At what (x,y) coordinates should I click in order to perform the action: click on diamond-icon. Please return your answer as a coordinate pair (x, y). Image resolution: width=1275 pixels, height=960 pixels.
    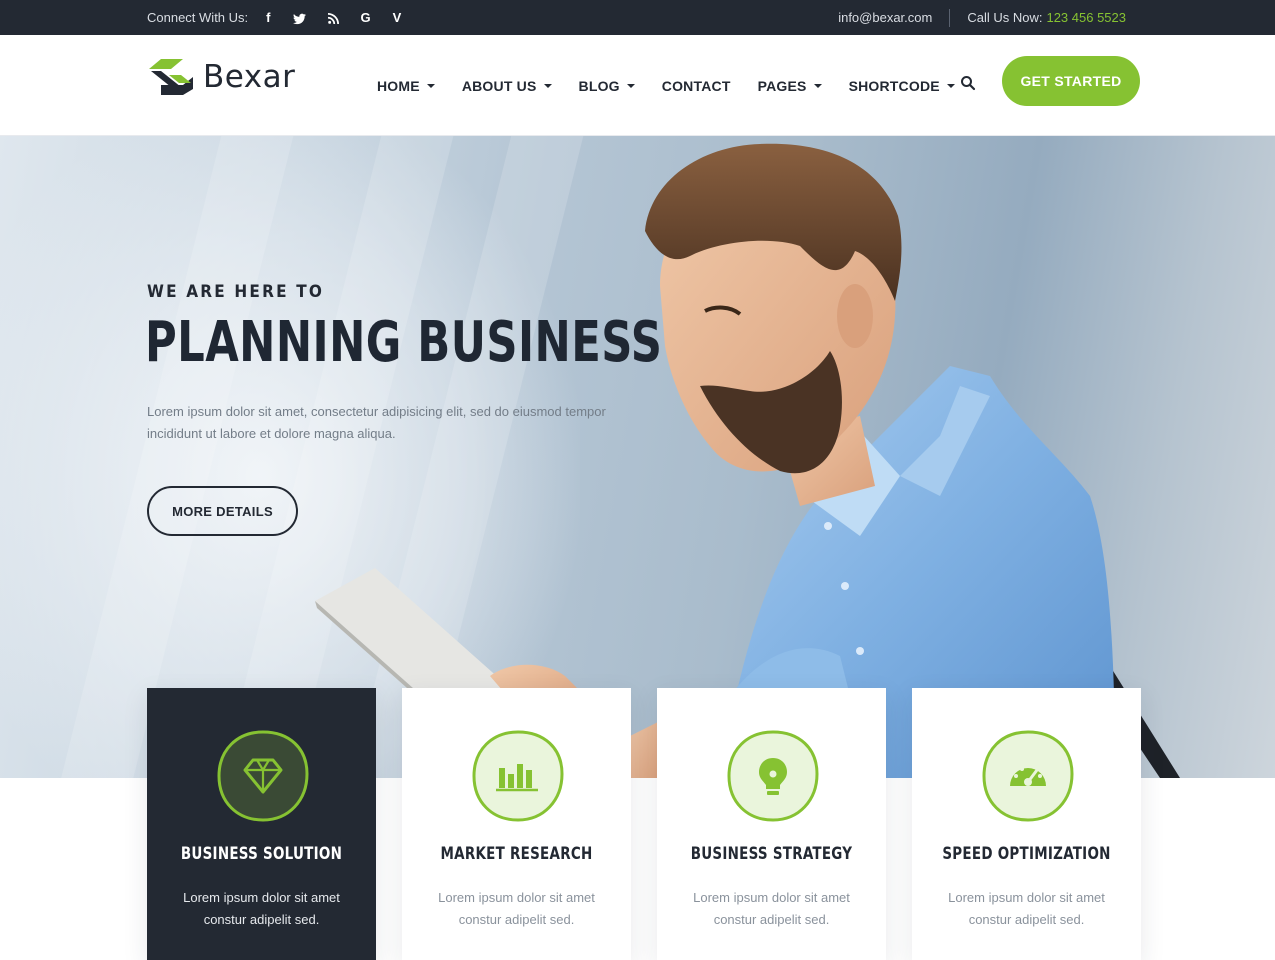
    Looking at the image, I should click on (263, 776).